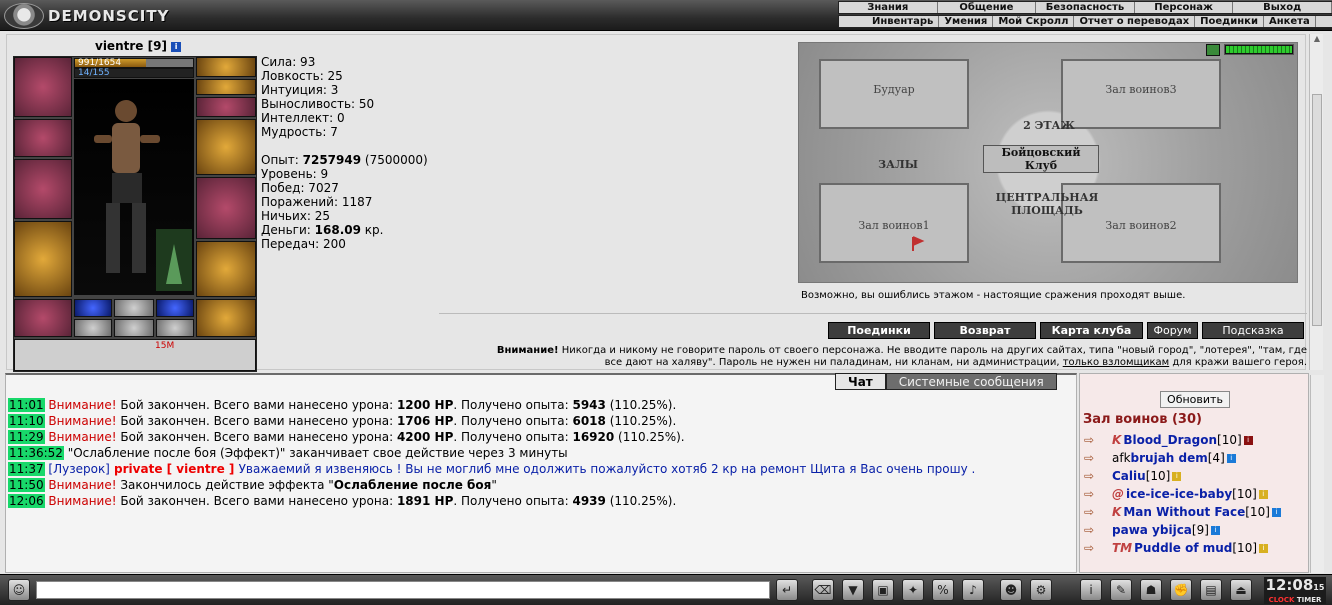 The image size is (1332, 605). I want to click on filter-icon: ▼, so click(853, 590).